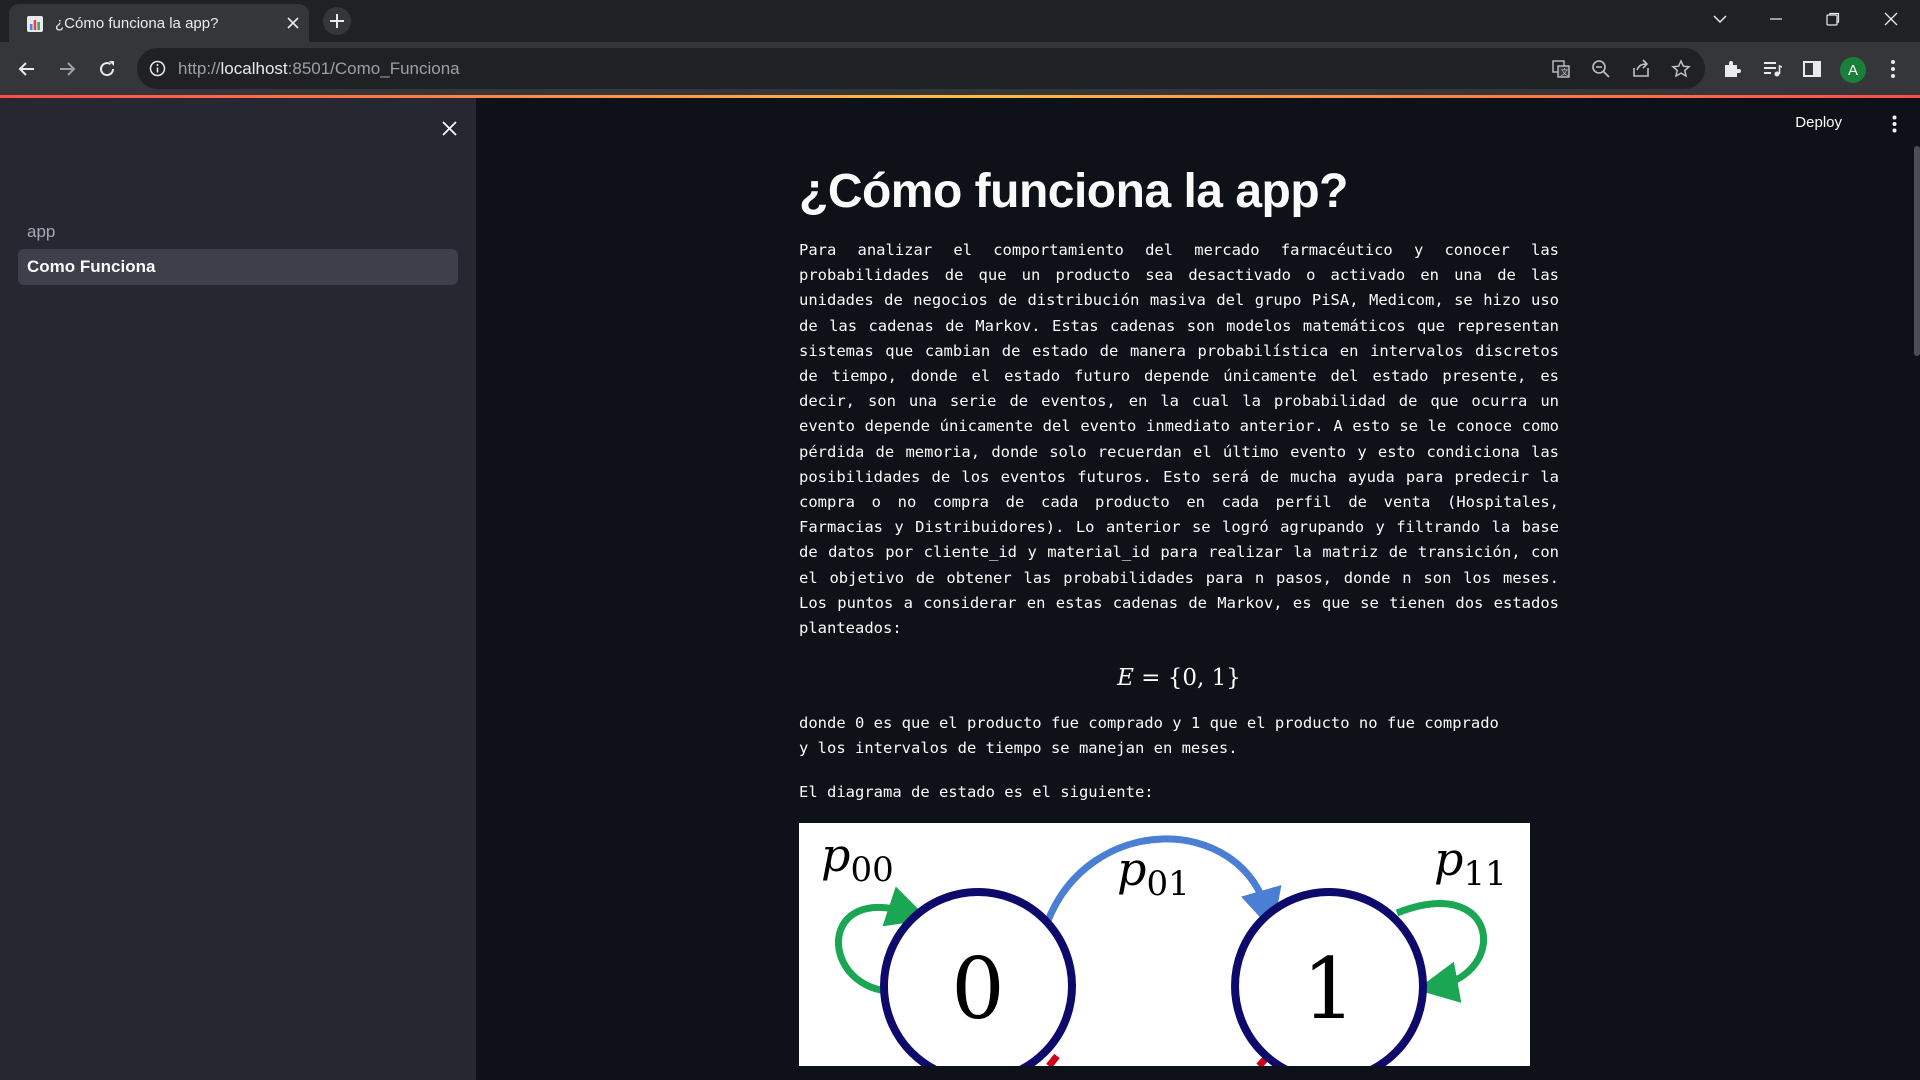 The image size is (1920, 1080). Describe the element at coordinates (1328, 989) in the screenshot. I see `state-1-label: 1` at that location.